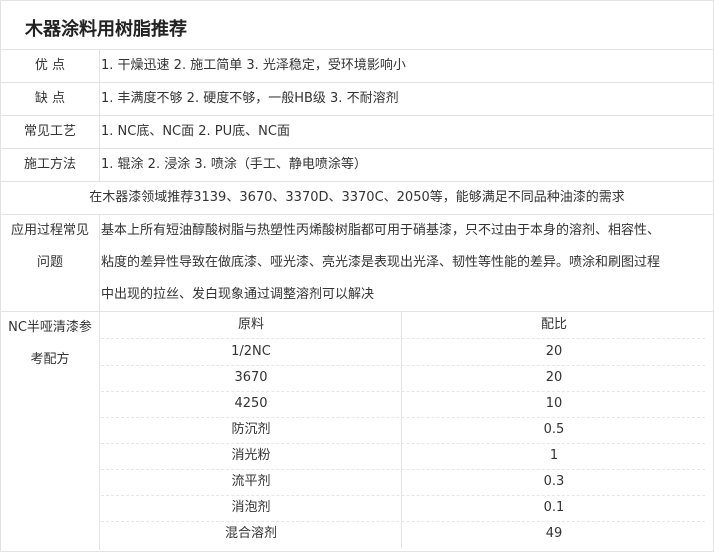 The height and width of the screenshot is (552, 714). What do you see at coordinates (403, 325) in the screenshot?
I see `formula-header-row: 原料 配比` at bounding box center [403, 325].